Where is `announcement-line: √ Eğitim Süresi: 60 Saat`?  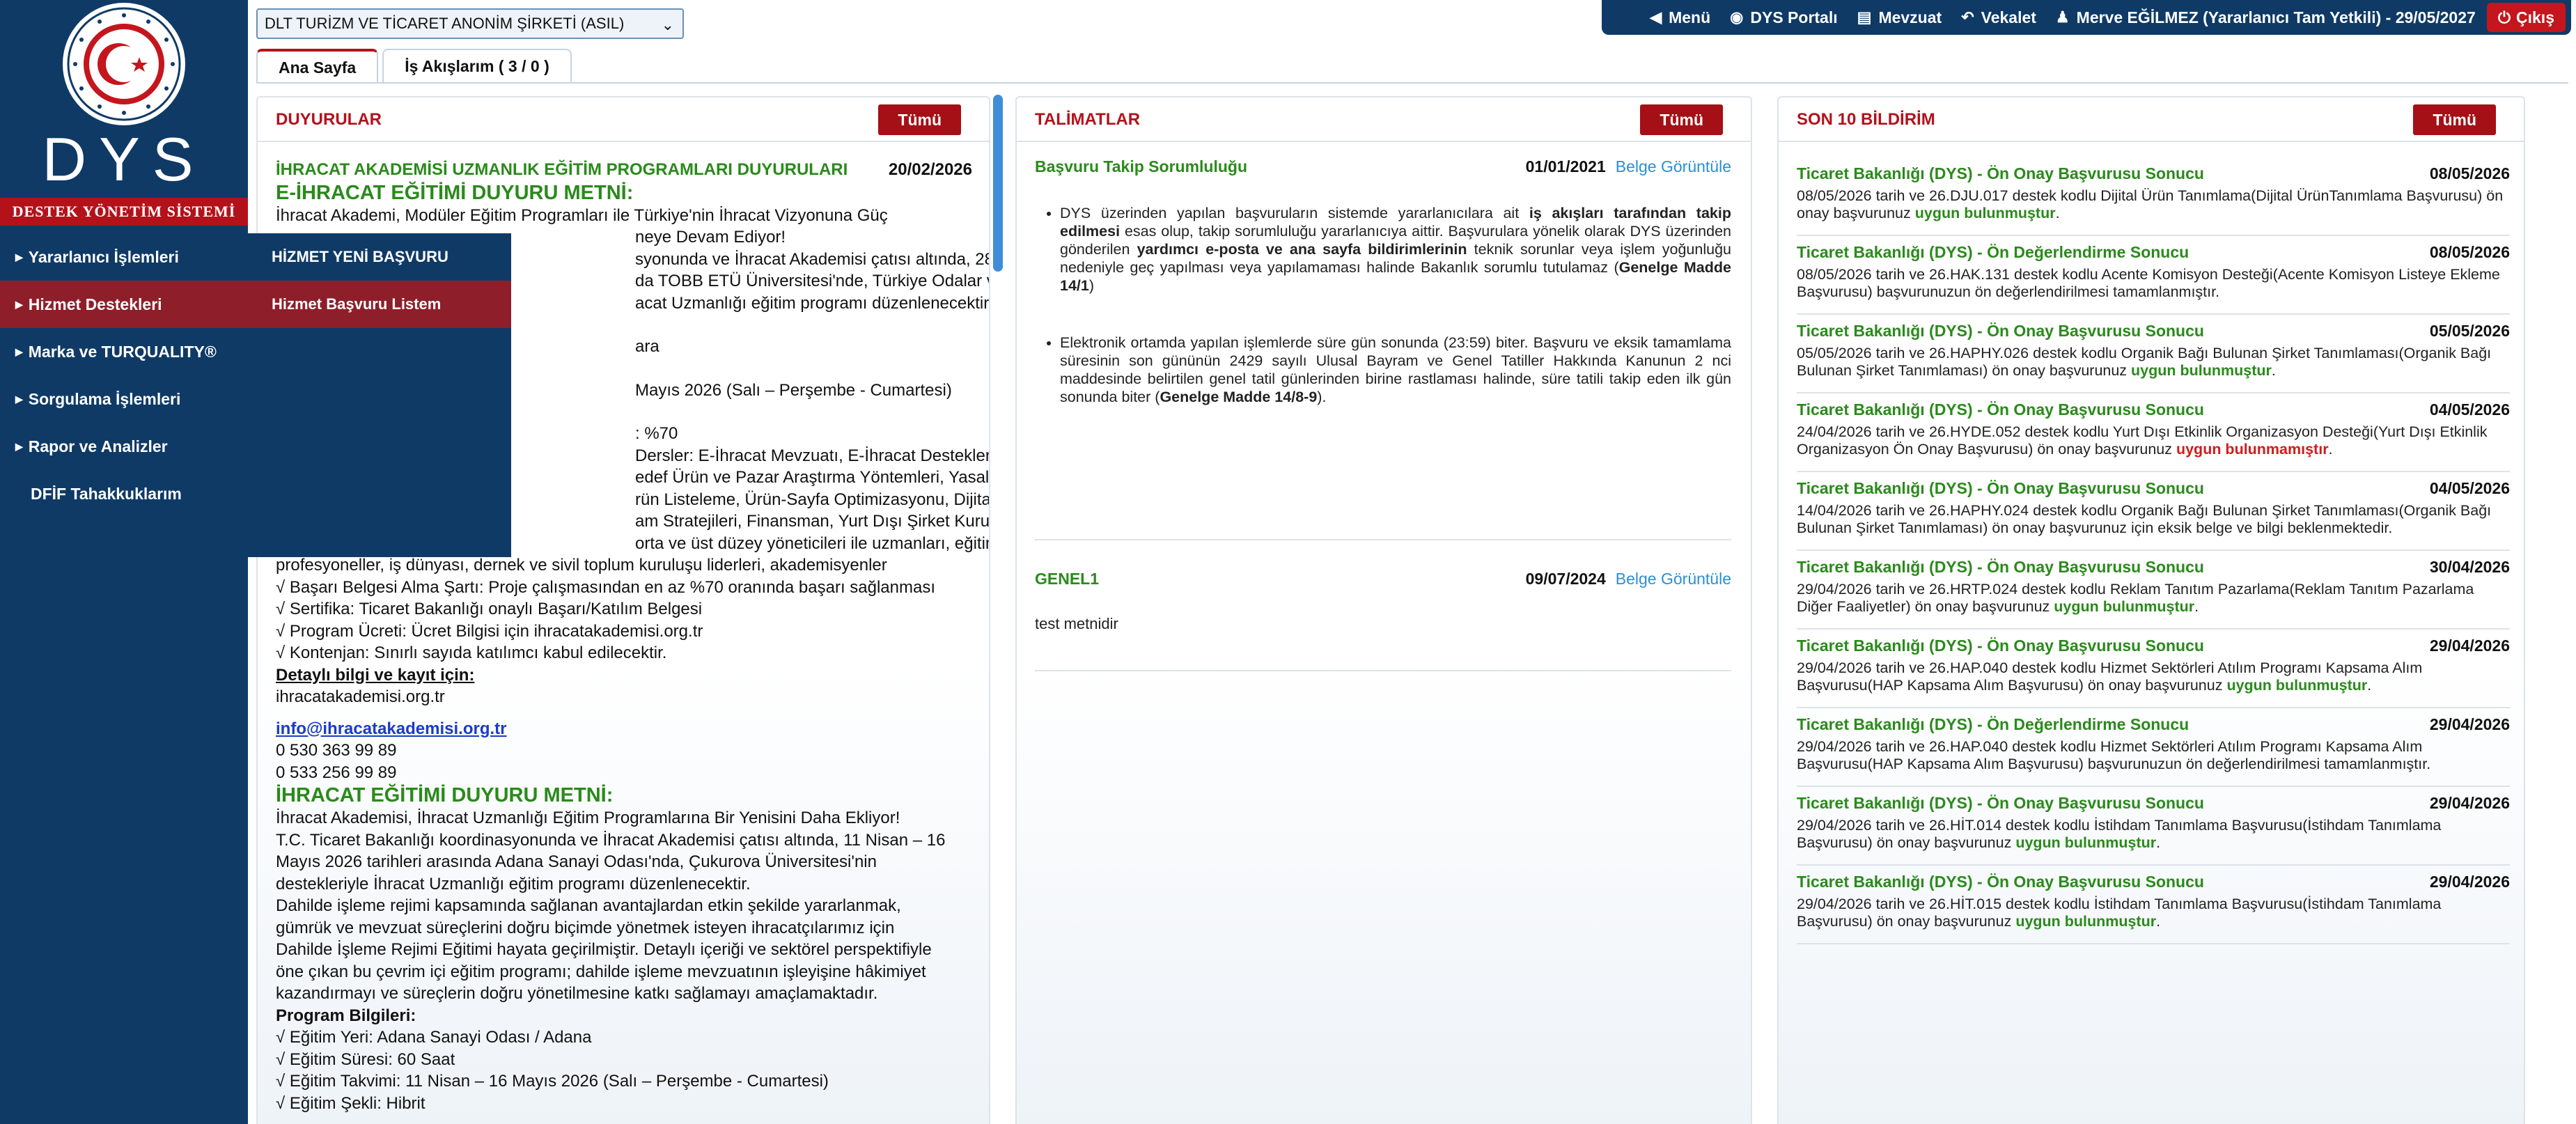
announcement-line: √ Eğitim Süresi: 60 Saat is located at coordinates (365, 1059).